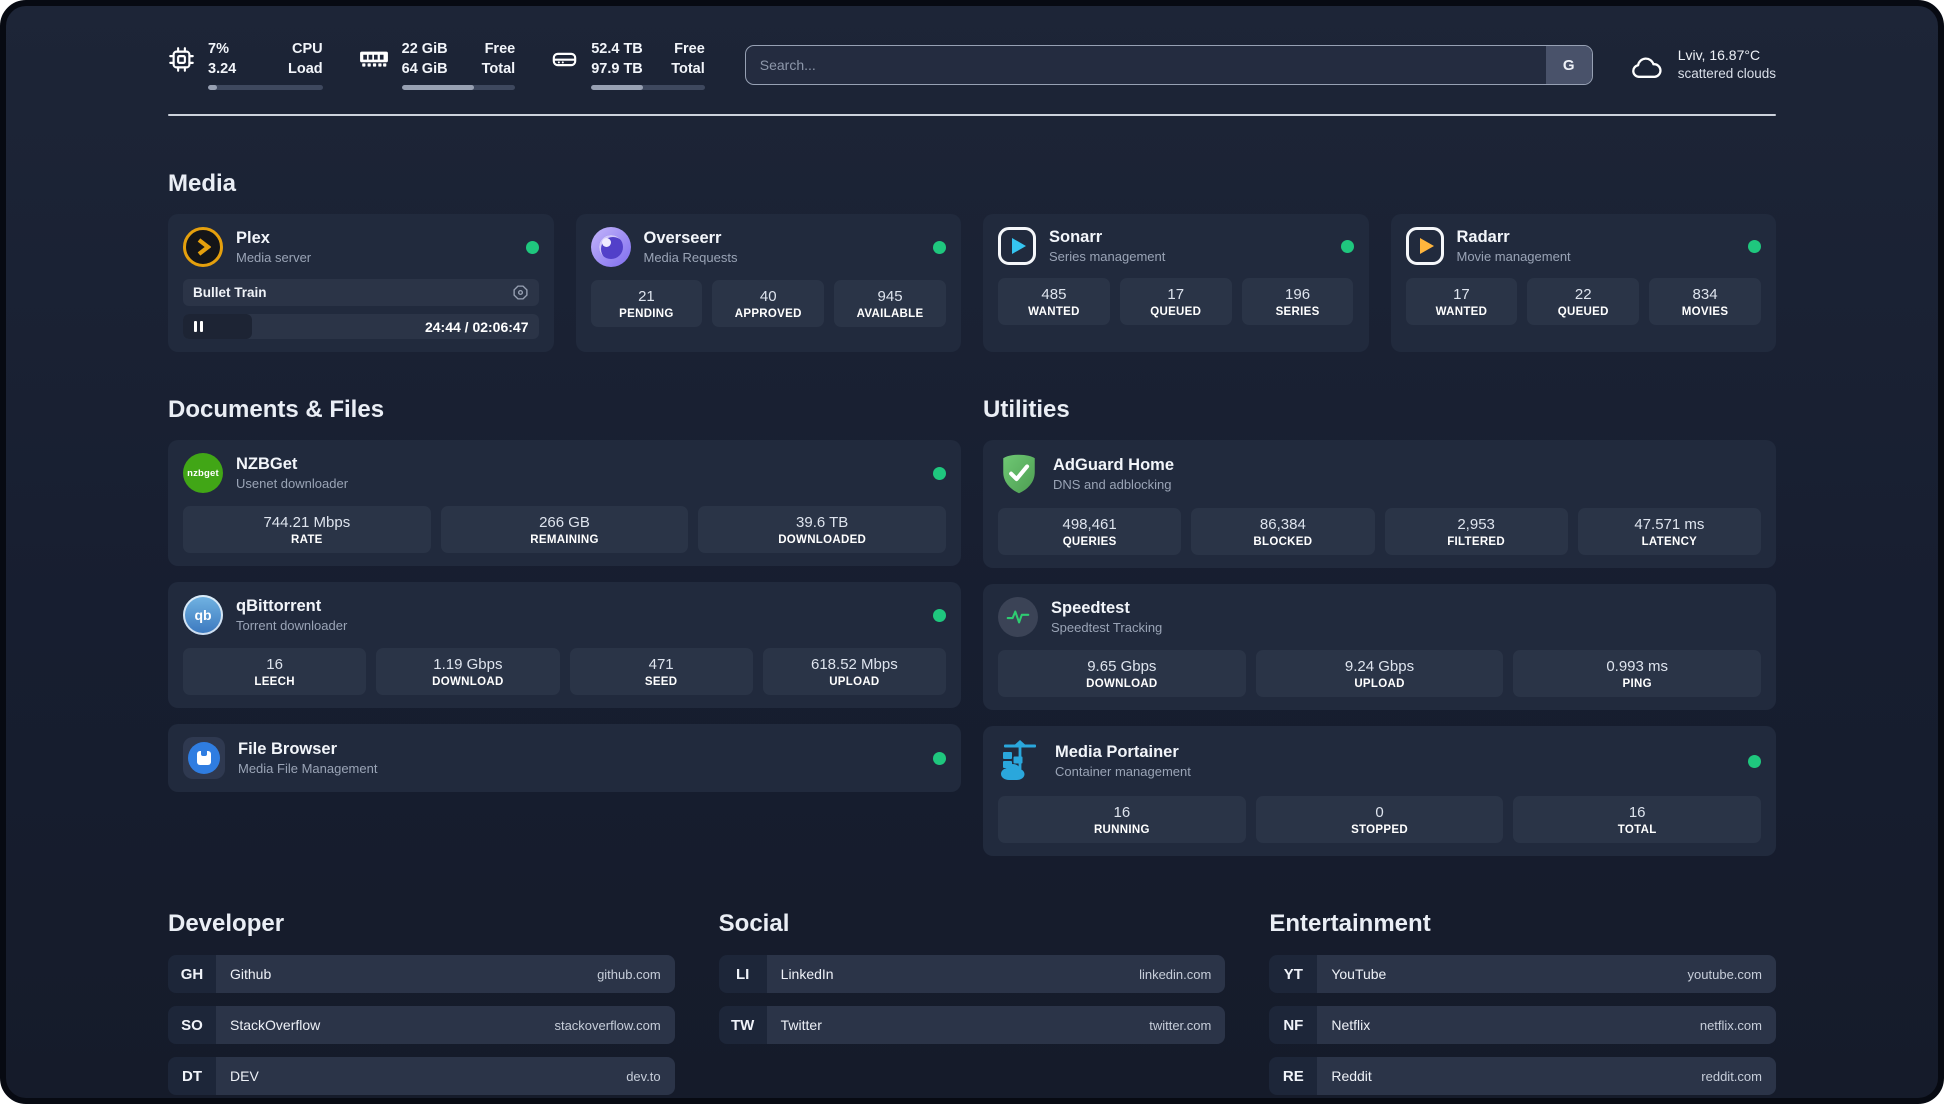 This screenshot has width=1944, height=1104. Describe the element at coordinates (1380, 820) in the screenshot. I see `stats-row: 16 RUNNING 0 STOPPED 16 TOTAL` at that location.